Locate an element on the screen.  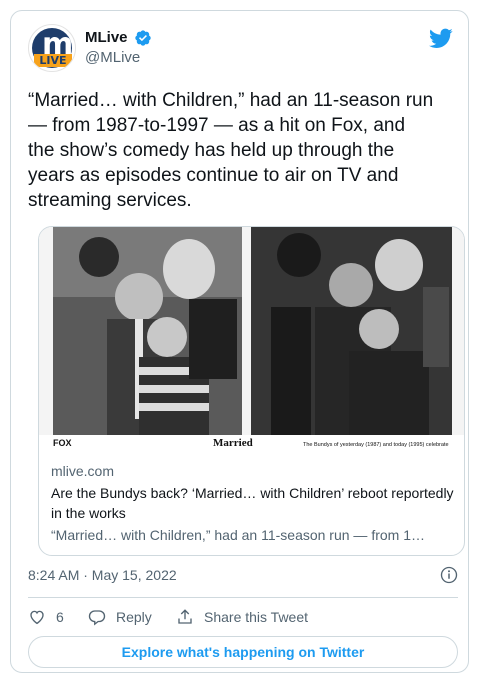
heart-icon is located at coordinates (37, 617).